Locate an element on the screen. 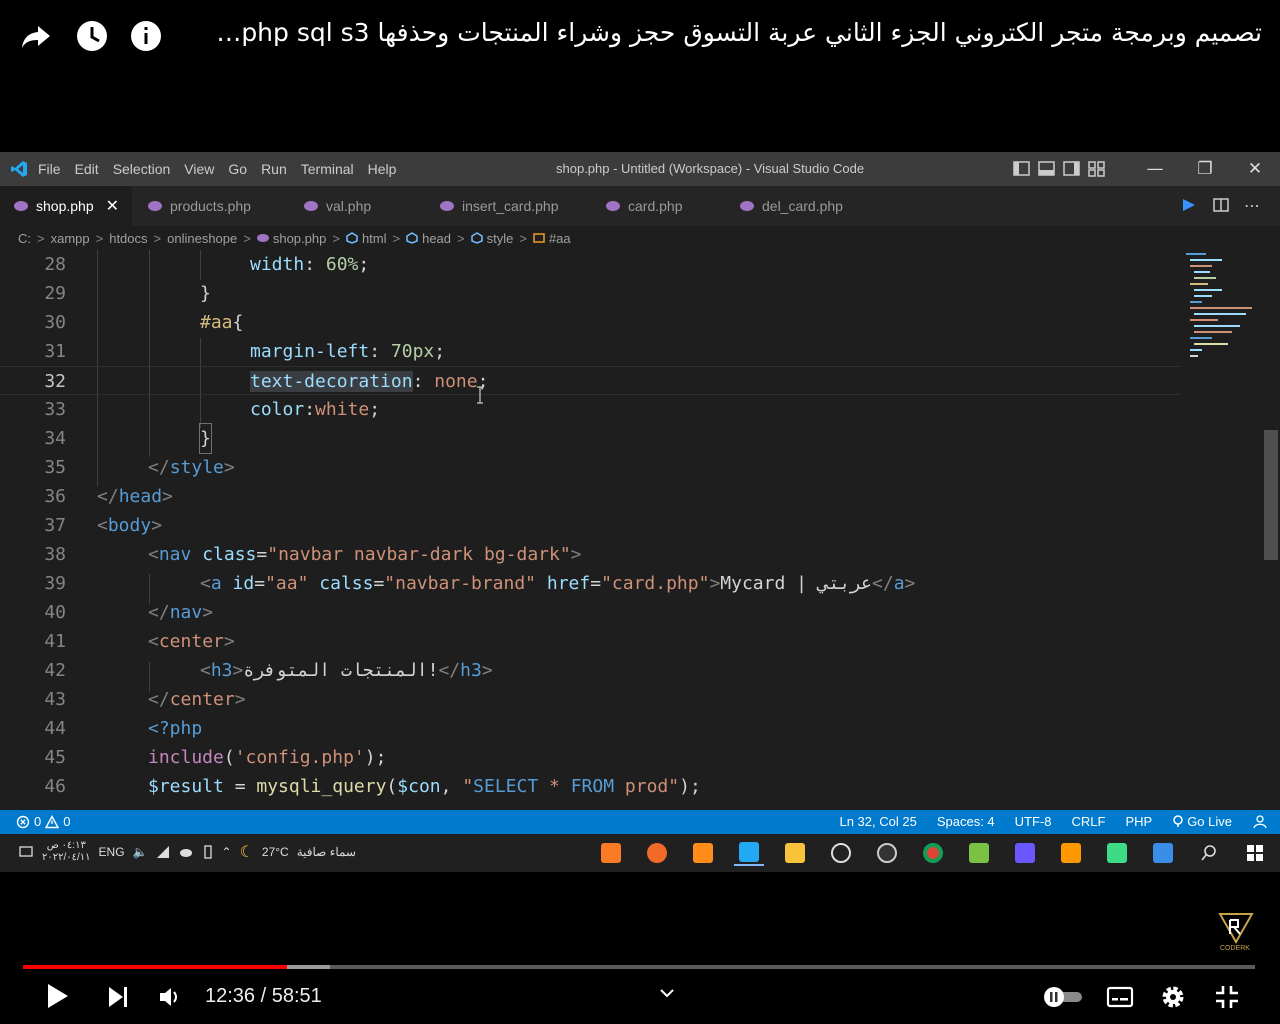  code-line: 44 <?php is located at coordinates (590, 728).